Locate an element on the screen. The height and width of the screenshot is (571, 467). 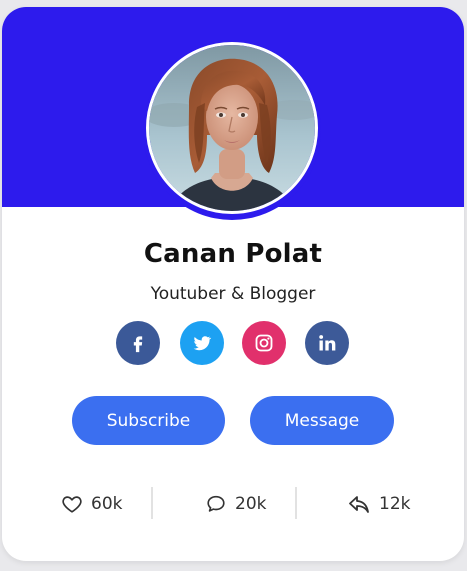
avatar-photo is located at coordinates (232, 128).